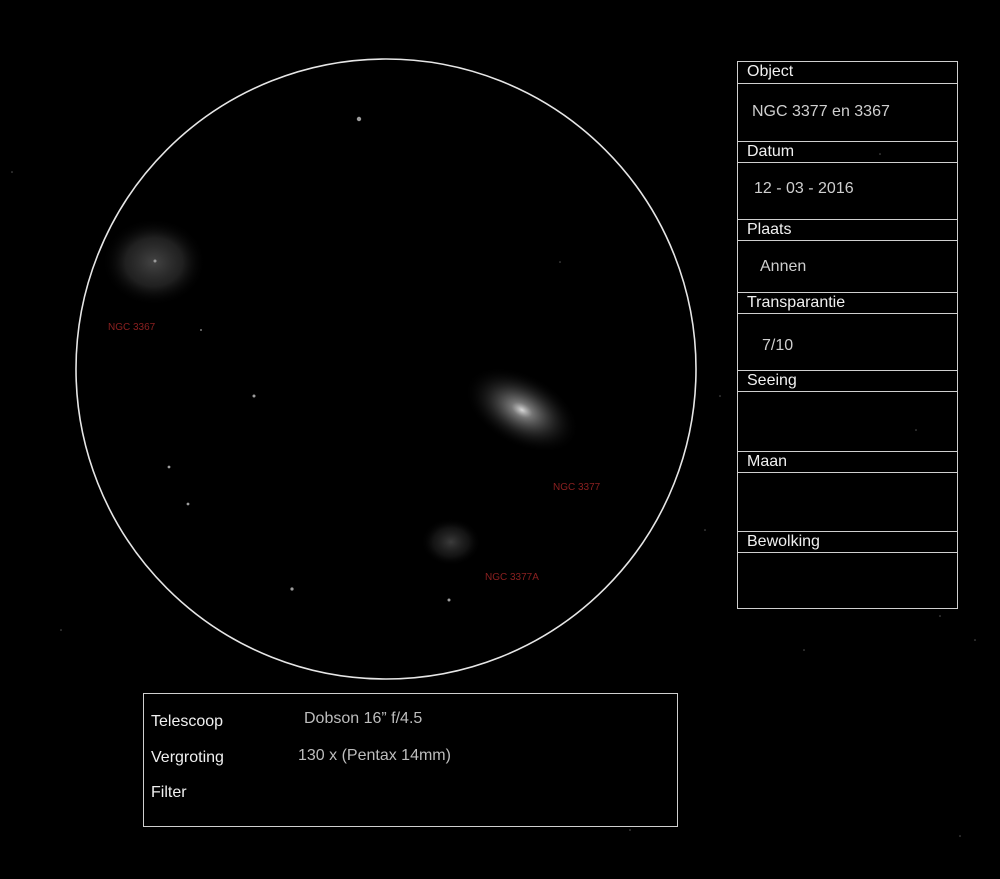 The height and width of the screenshot is (879, 1000). Describe the element at coordinates (847, 542) in the screenshot. I see `clouds-heading: Bewolking` at that location.